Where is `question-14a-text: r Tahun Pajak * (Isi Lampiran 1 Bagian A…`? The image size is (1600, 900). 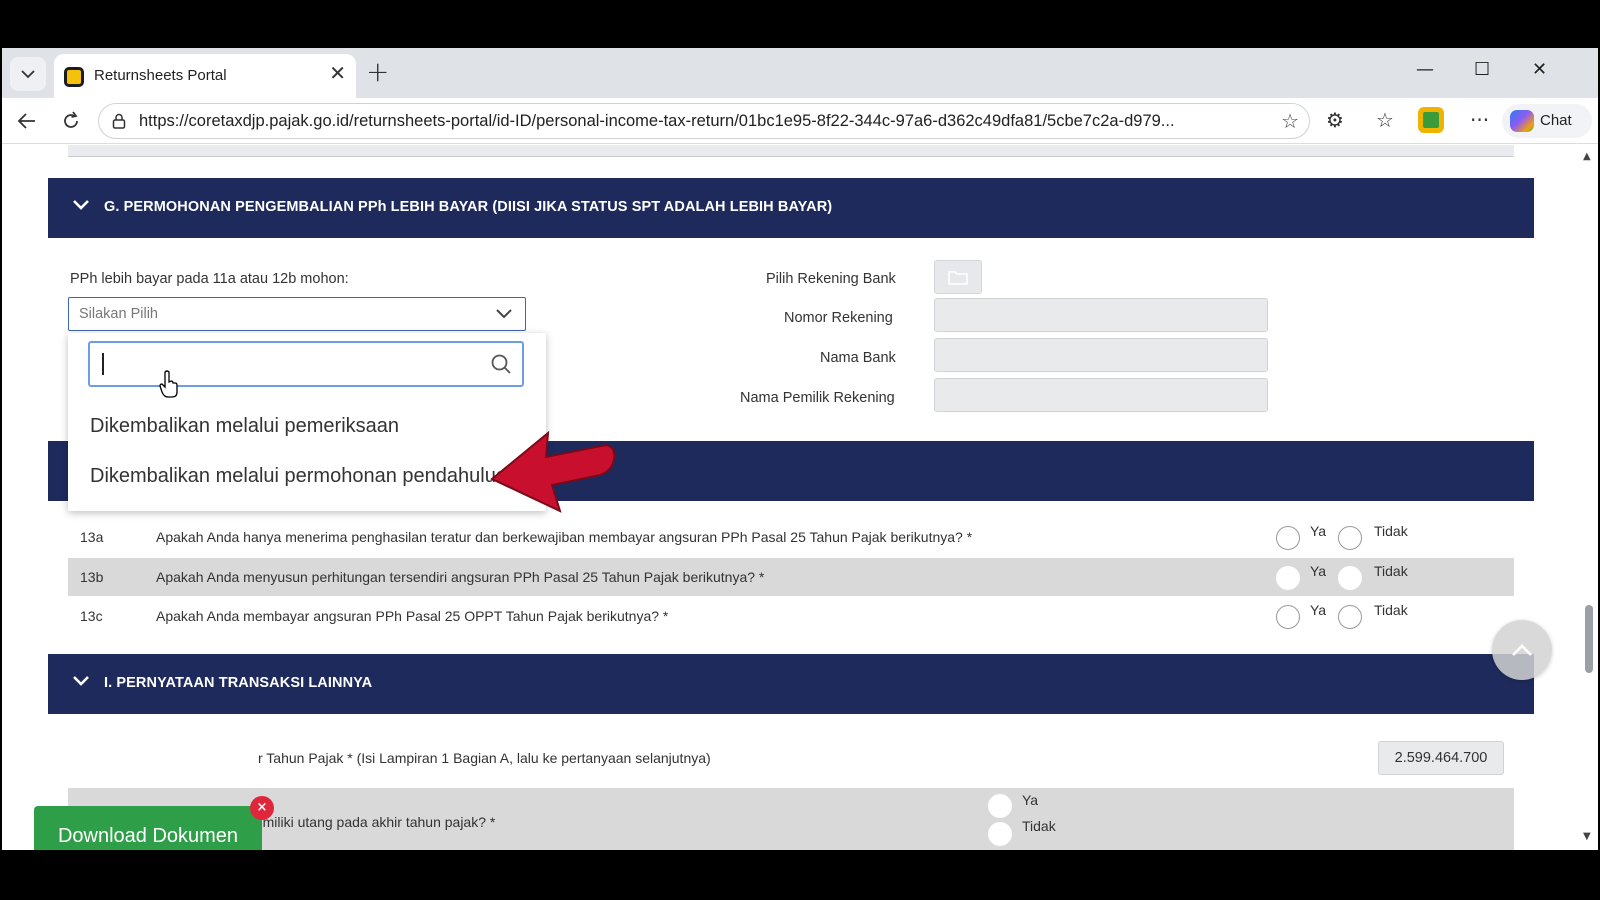
question-14a-text: r Tahun Pajak * (Isi Lampiran 1 Bagian A… is located at coordinates (484, 758).